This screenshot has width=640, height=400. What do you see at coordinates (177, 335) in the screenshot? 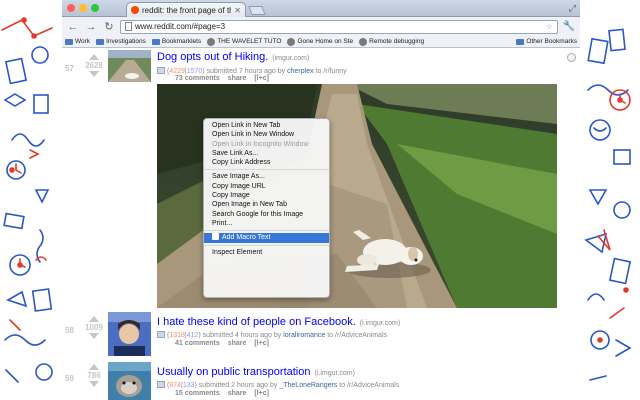
I see `upvote-count: 1318` at bounding box center [177, 335].